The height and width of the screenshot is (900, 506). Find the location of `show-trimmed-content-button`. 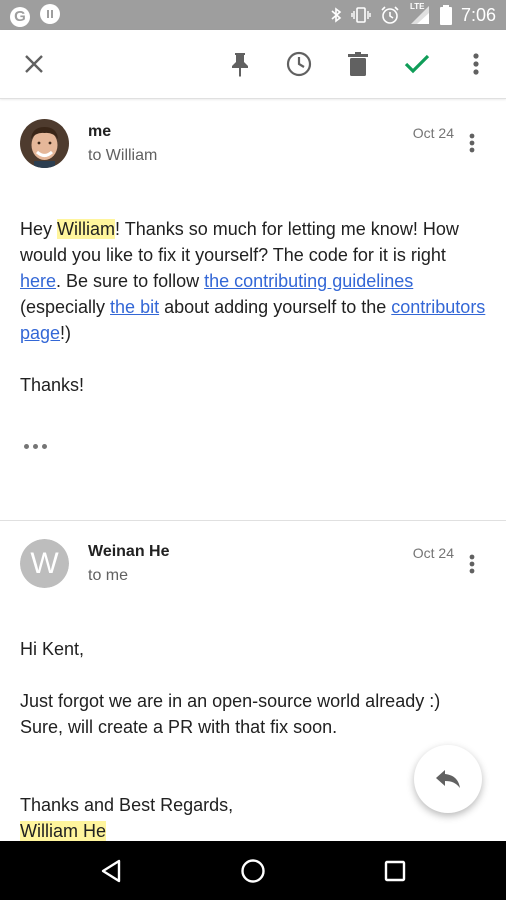

show-trimmed-content-button is located at coordinates (38, 446).